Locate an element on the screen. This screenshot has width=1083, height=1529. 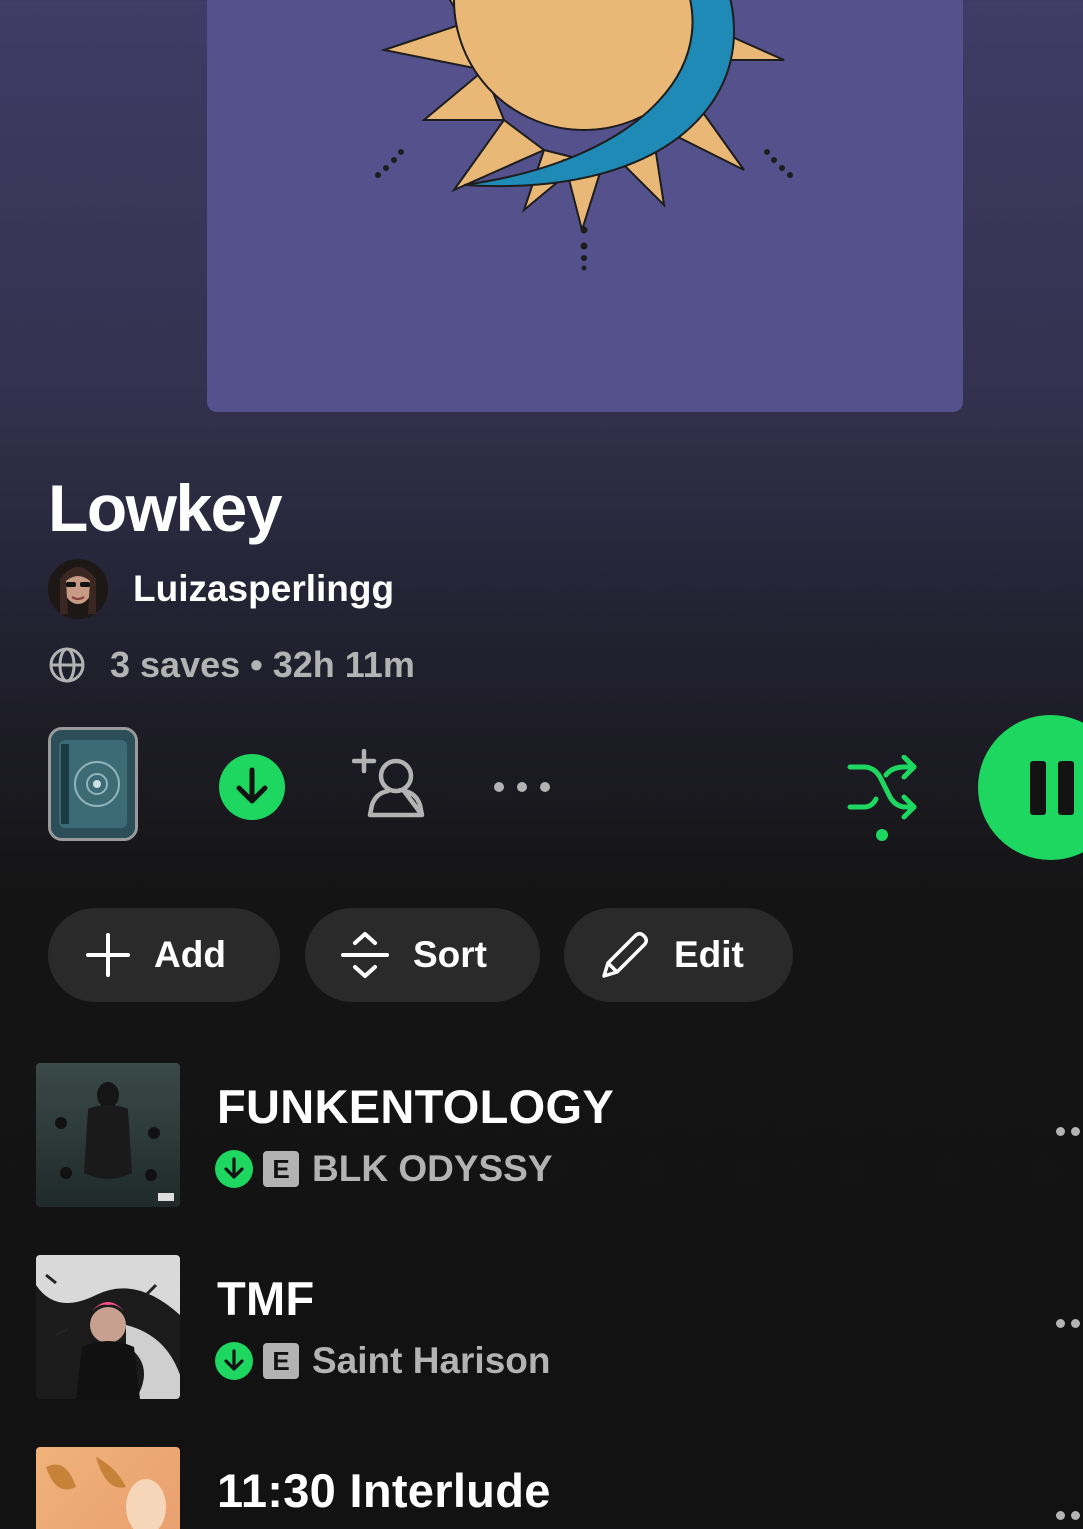
add-button: Add is located at coordinates (164, 955).